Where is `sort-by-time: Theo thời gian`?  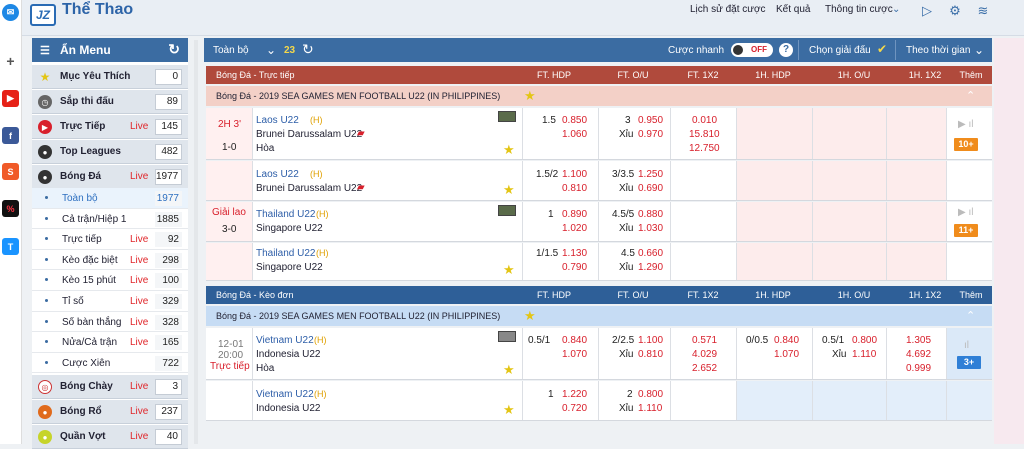
sort-by-time: Theo thời gian is located at coordinates (938, 50).